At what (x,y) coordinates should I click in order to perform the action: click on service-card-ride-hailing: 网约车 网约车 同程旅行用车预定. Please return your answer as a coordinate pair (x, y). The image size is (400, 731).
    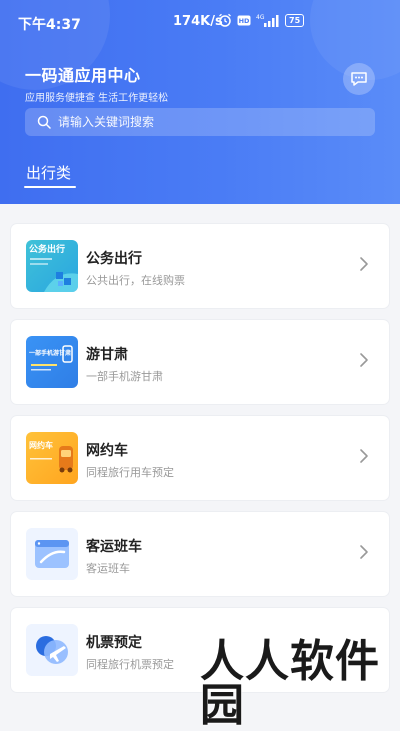
    Looking at the image, I should click on (200, 458).